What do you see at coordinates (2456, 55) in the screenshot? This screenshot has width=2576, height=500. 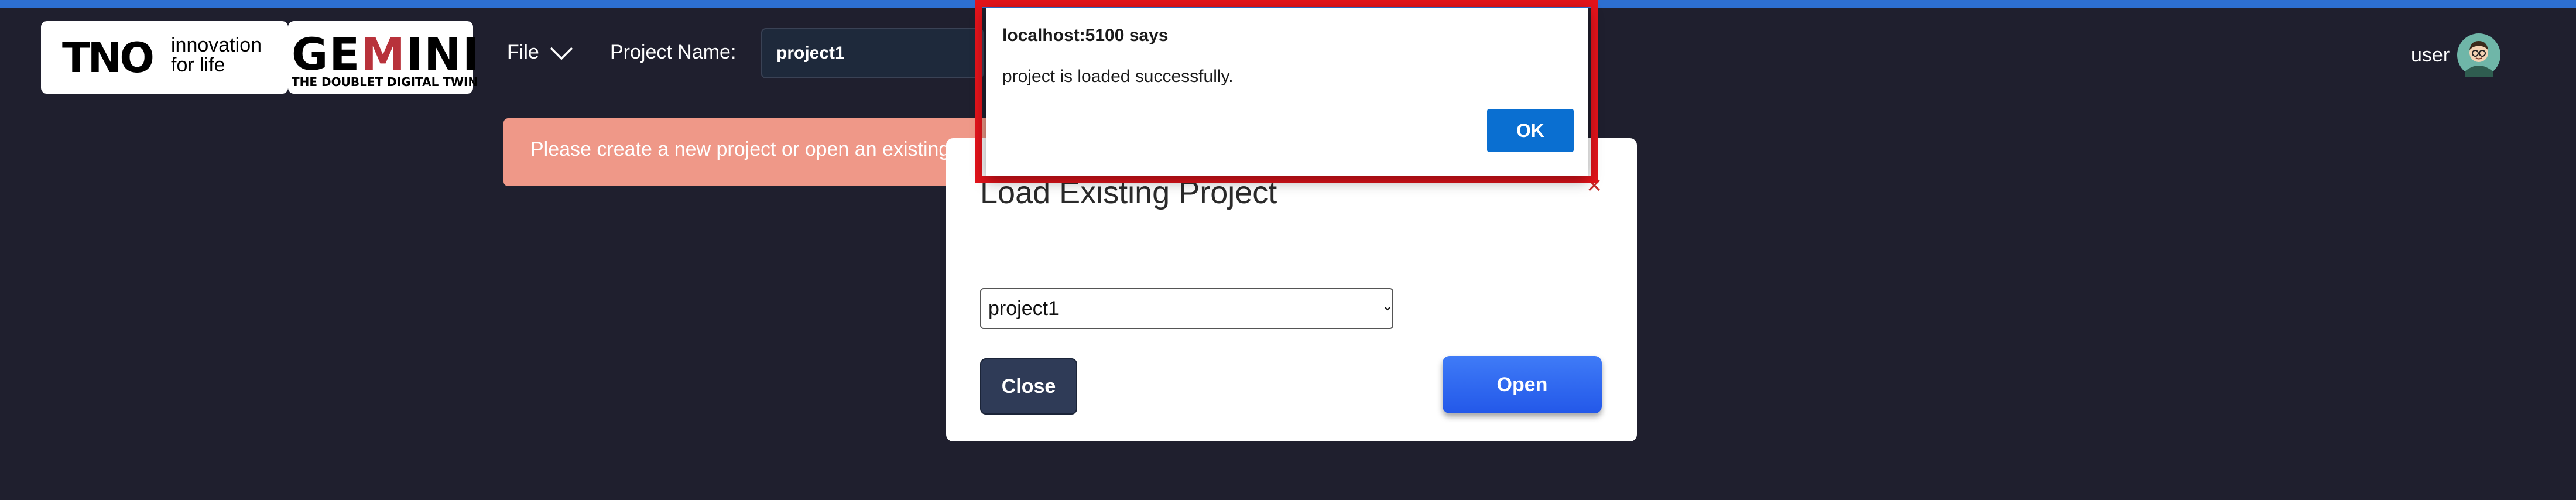 I see `user-menu: user` at bounding box center [2456, 55].